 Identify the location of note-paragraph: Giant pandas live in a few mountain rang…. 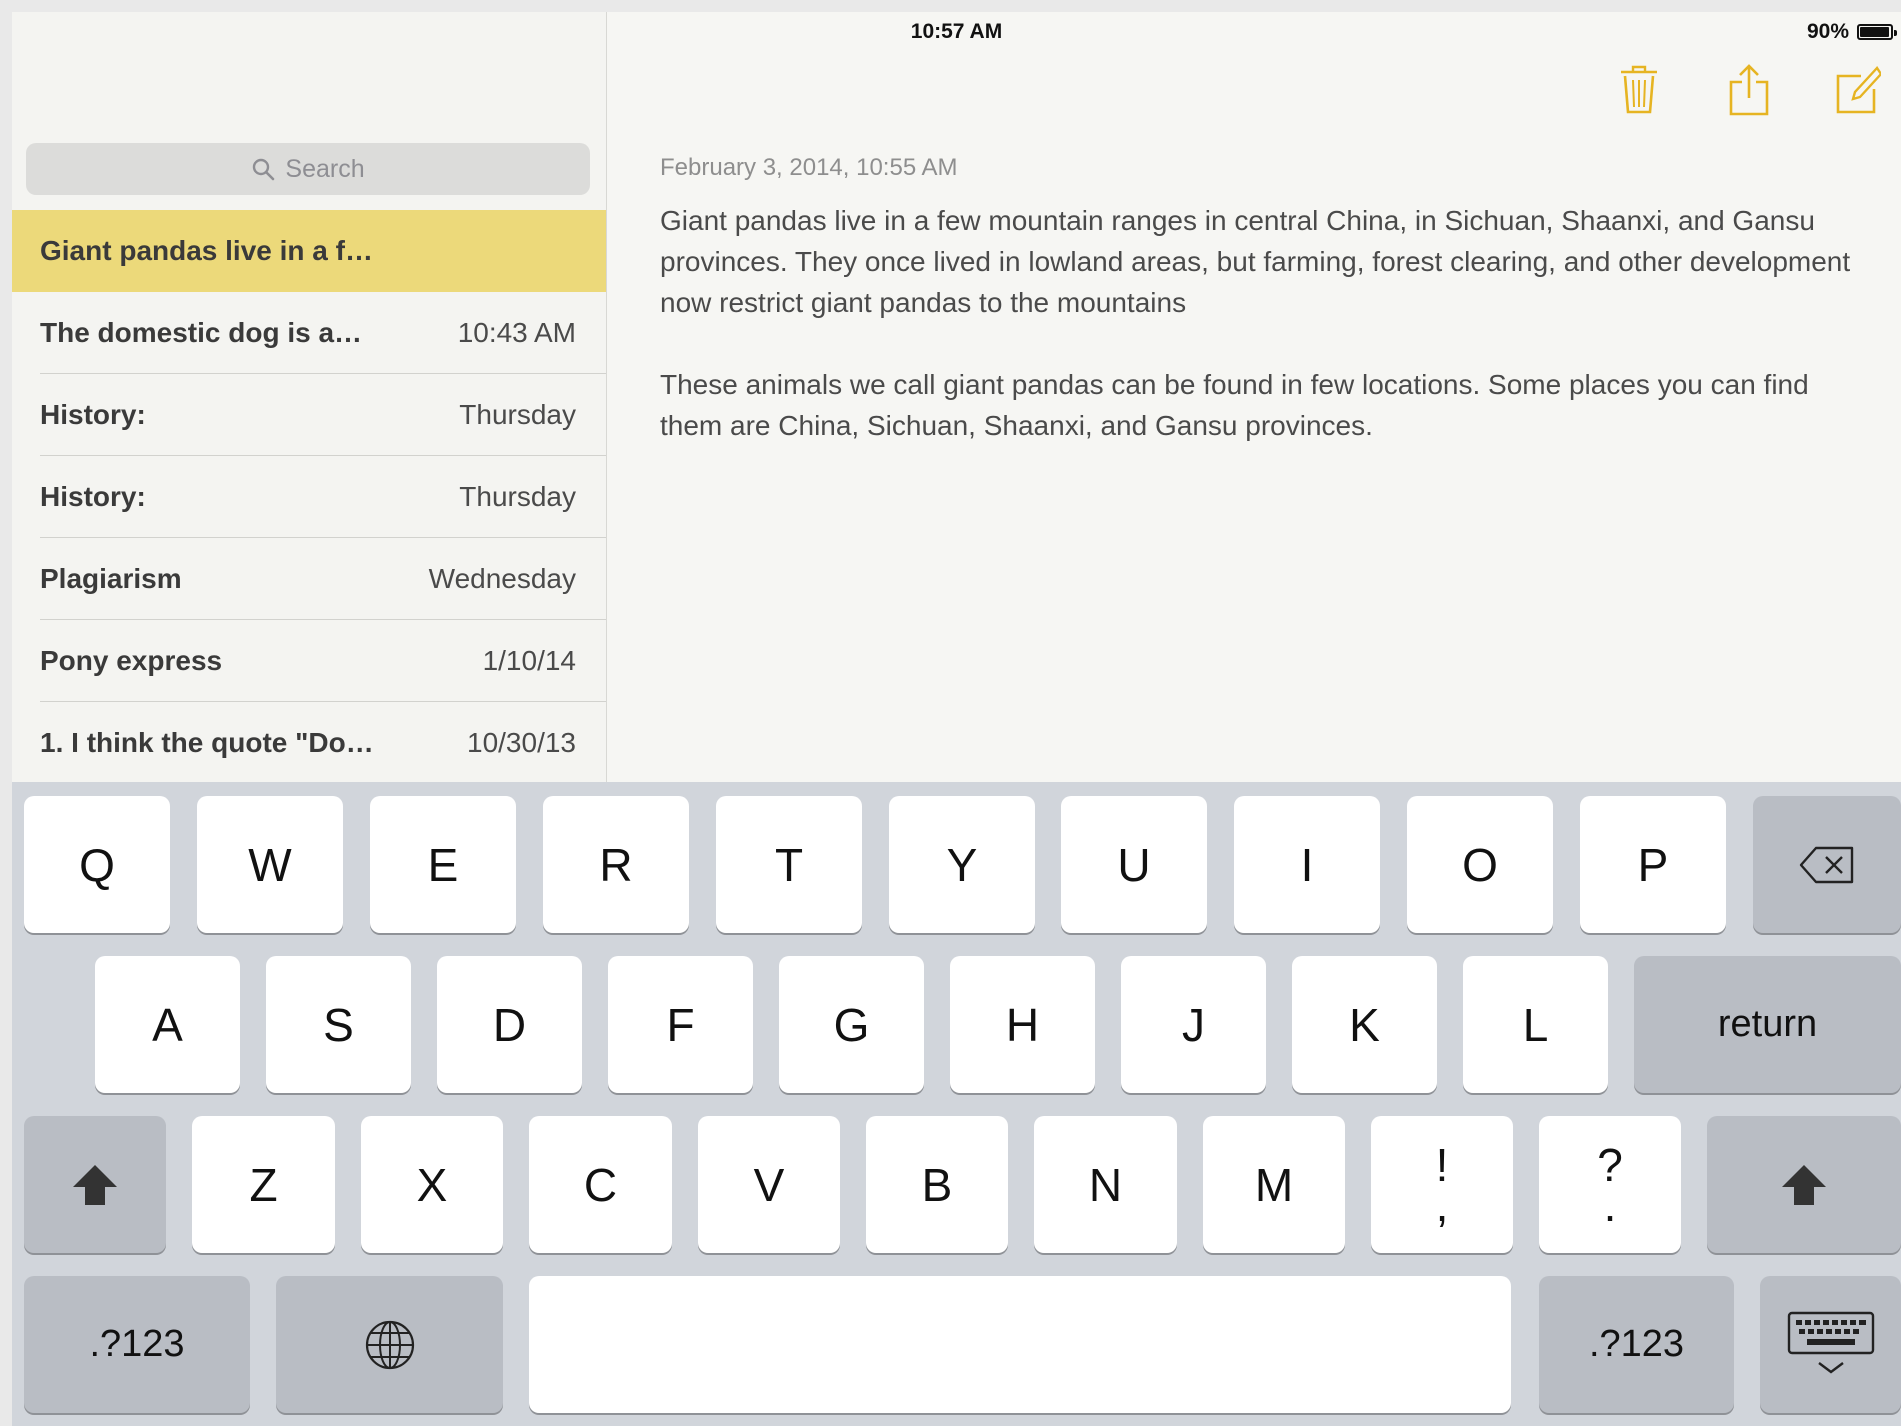
(1255, 261).